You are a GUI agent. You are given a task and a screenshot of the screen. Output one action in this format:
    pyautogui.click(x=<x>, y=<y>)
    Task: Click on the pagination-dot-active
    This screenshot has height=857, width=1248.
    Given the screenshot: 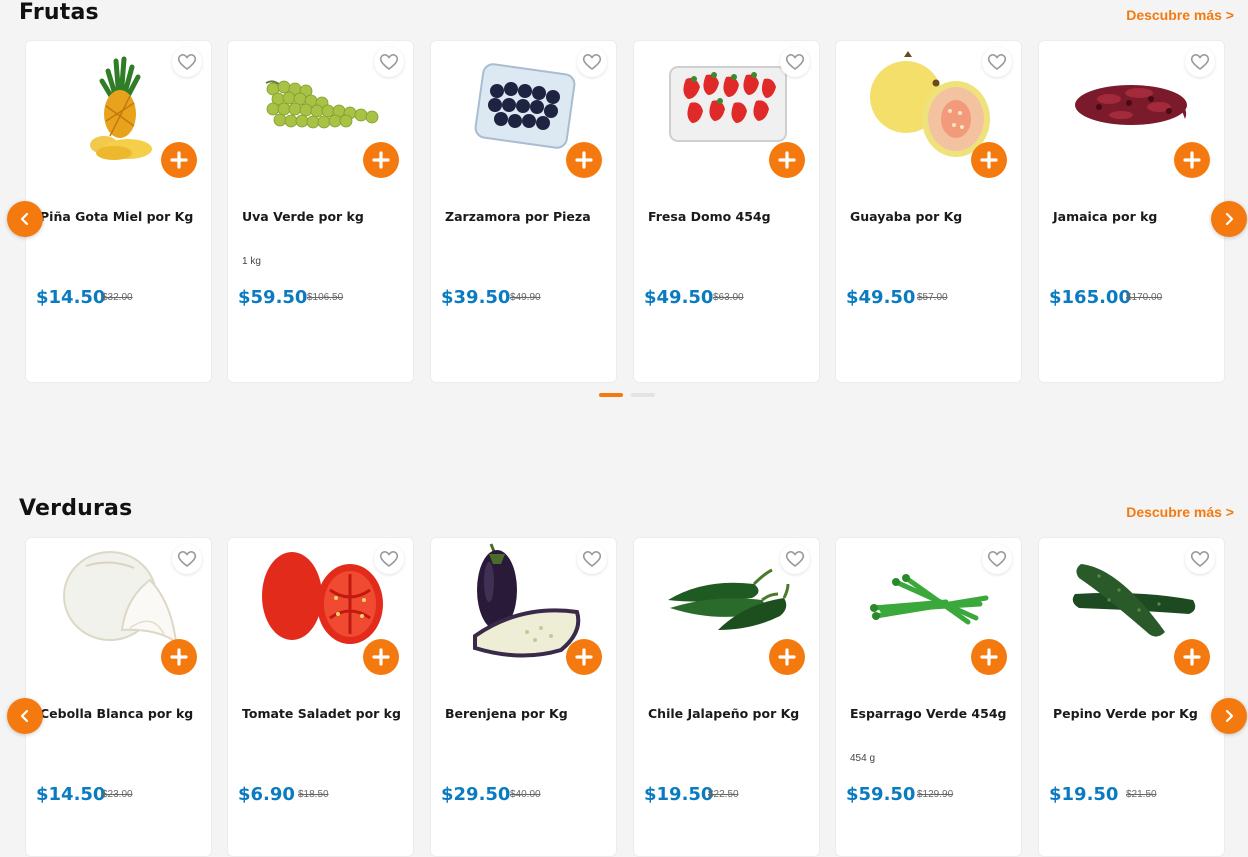 What is the action you would take?
    pyautogui.click(x=611, y=395)
    